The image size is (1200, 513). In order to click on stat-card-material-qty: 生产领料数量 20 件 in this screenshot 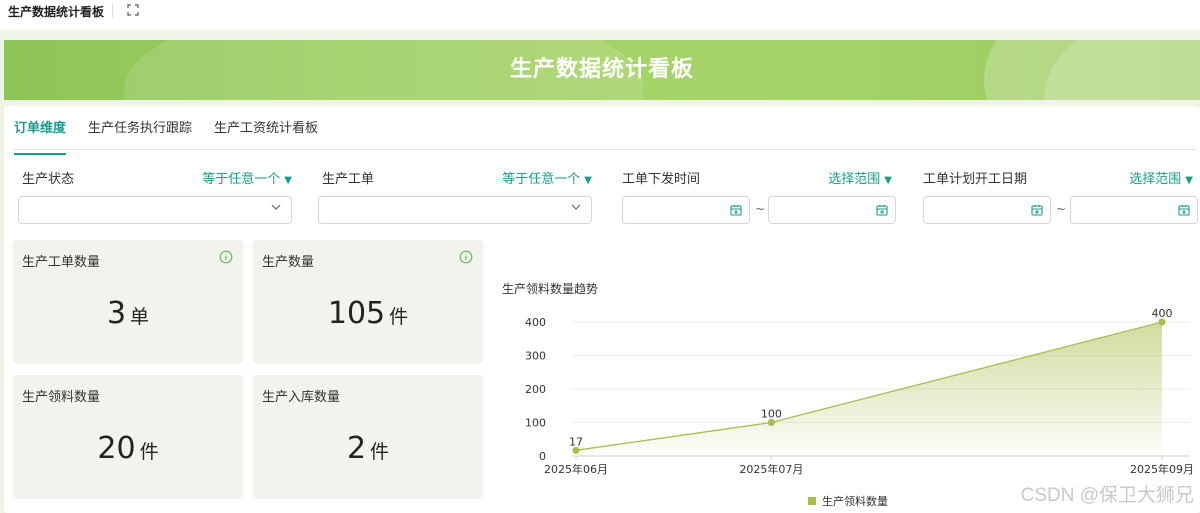, I will do `click(128, 437)`.